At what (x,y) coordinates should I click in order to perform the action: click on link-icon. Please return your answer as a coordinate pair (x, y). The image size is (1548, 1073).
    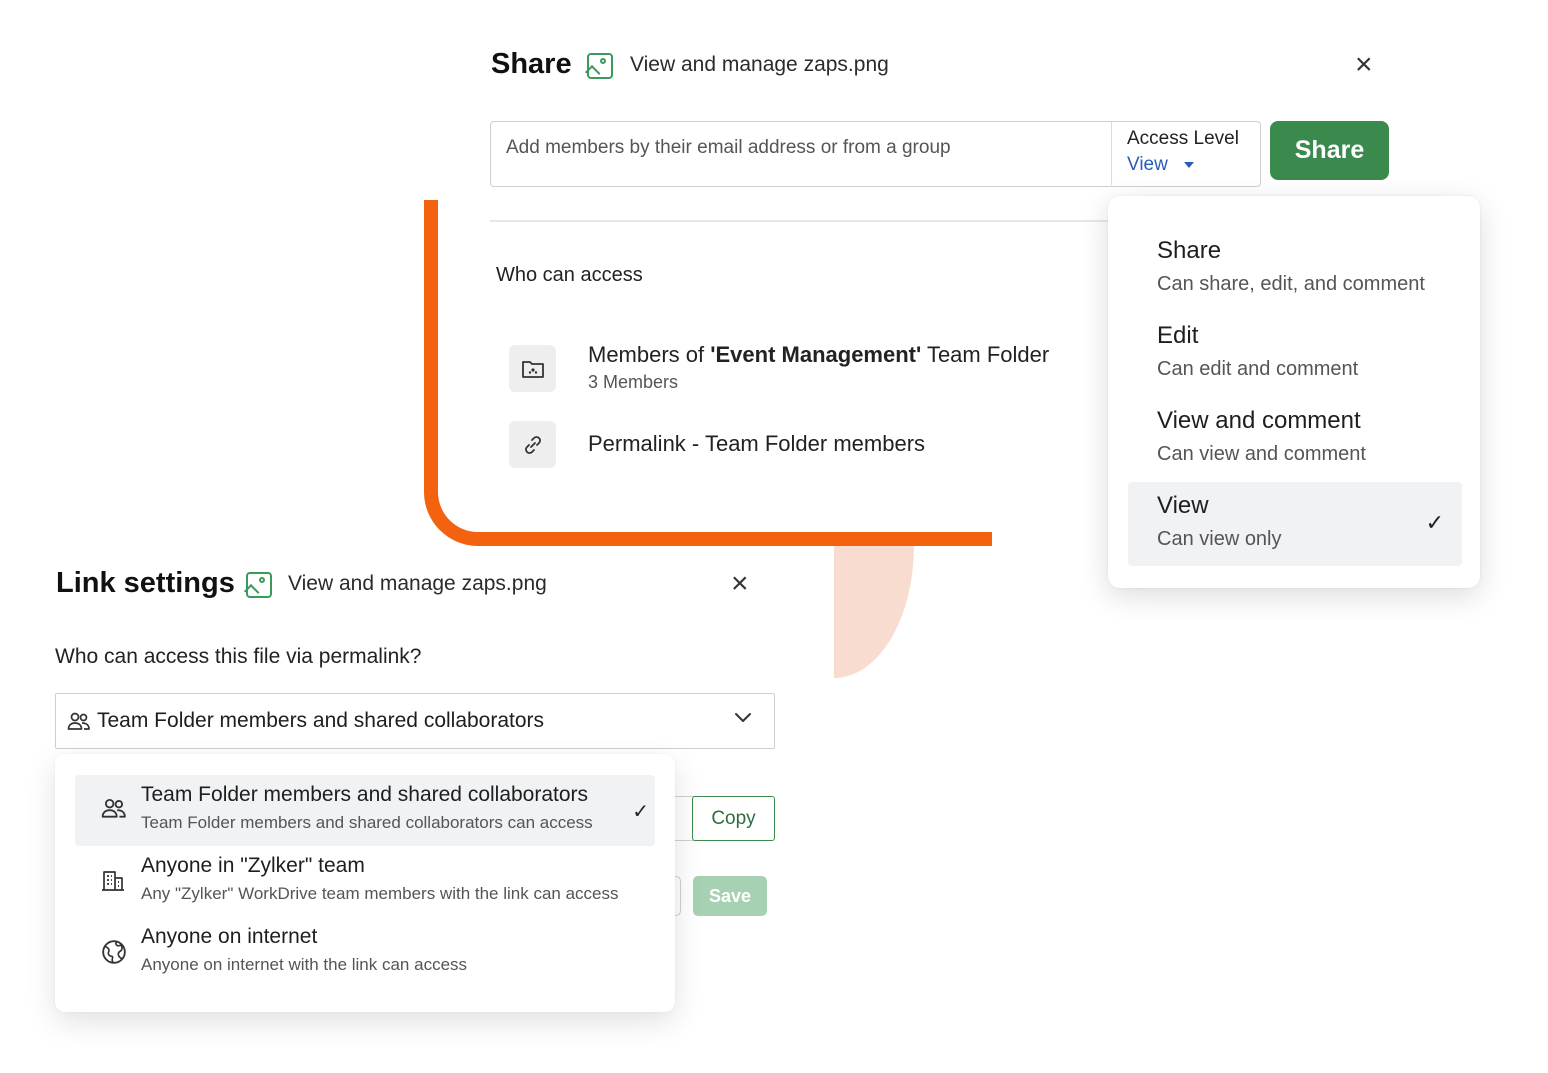
    Looking at the image, I should click on (532, 444).